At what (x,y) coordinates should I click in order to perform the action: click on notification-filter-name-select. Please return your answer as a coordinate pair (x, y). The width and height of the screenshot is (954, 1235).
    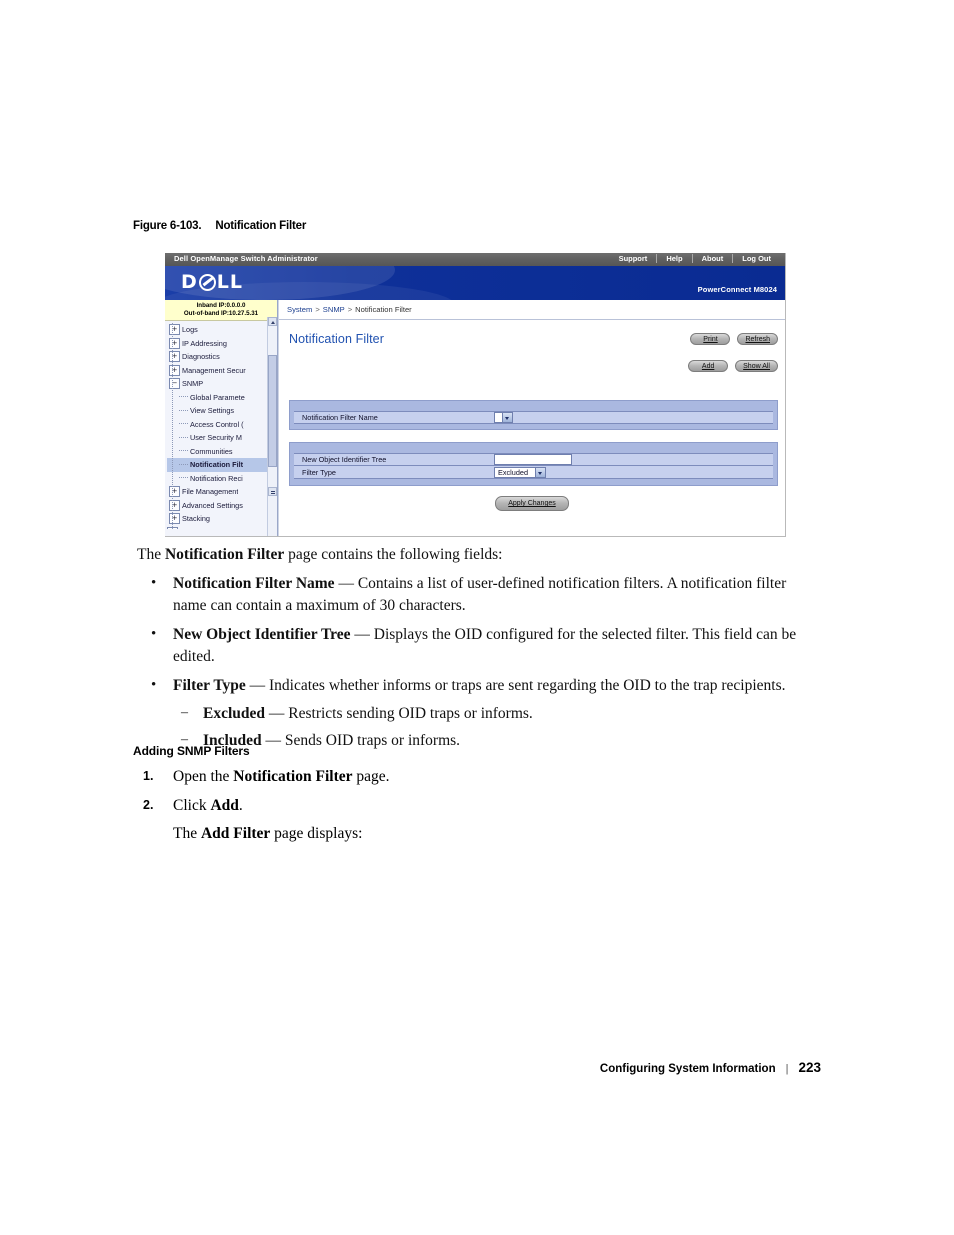
    Looking at the image, I should click on (503, 417).